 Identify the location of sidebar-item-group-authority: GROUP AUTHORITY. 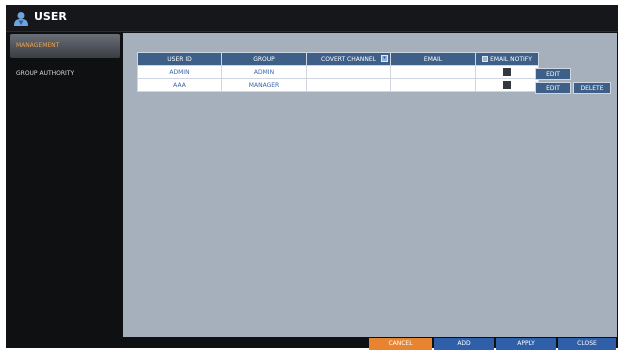
(65, 74).